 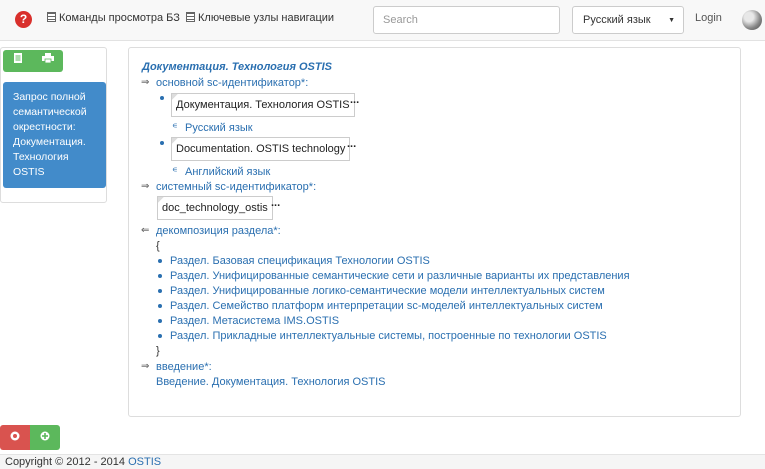 I want to click on globe-icon, so click(x=752, y=20).